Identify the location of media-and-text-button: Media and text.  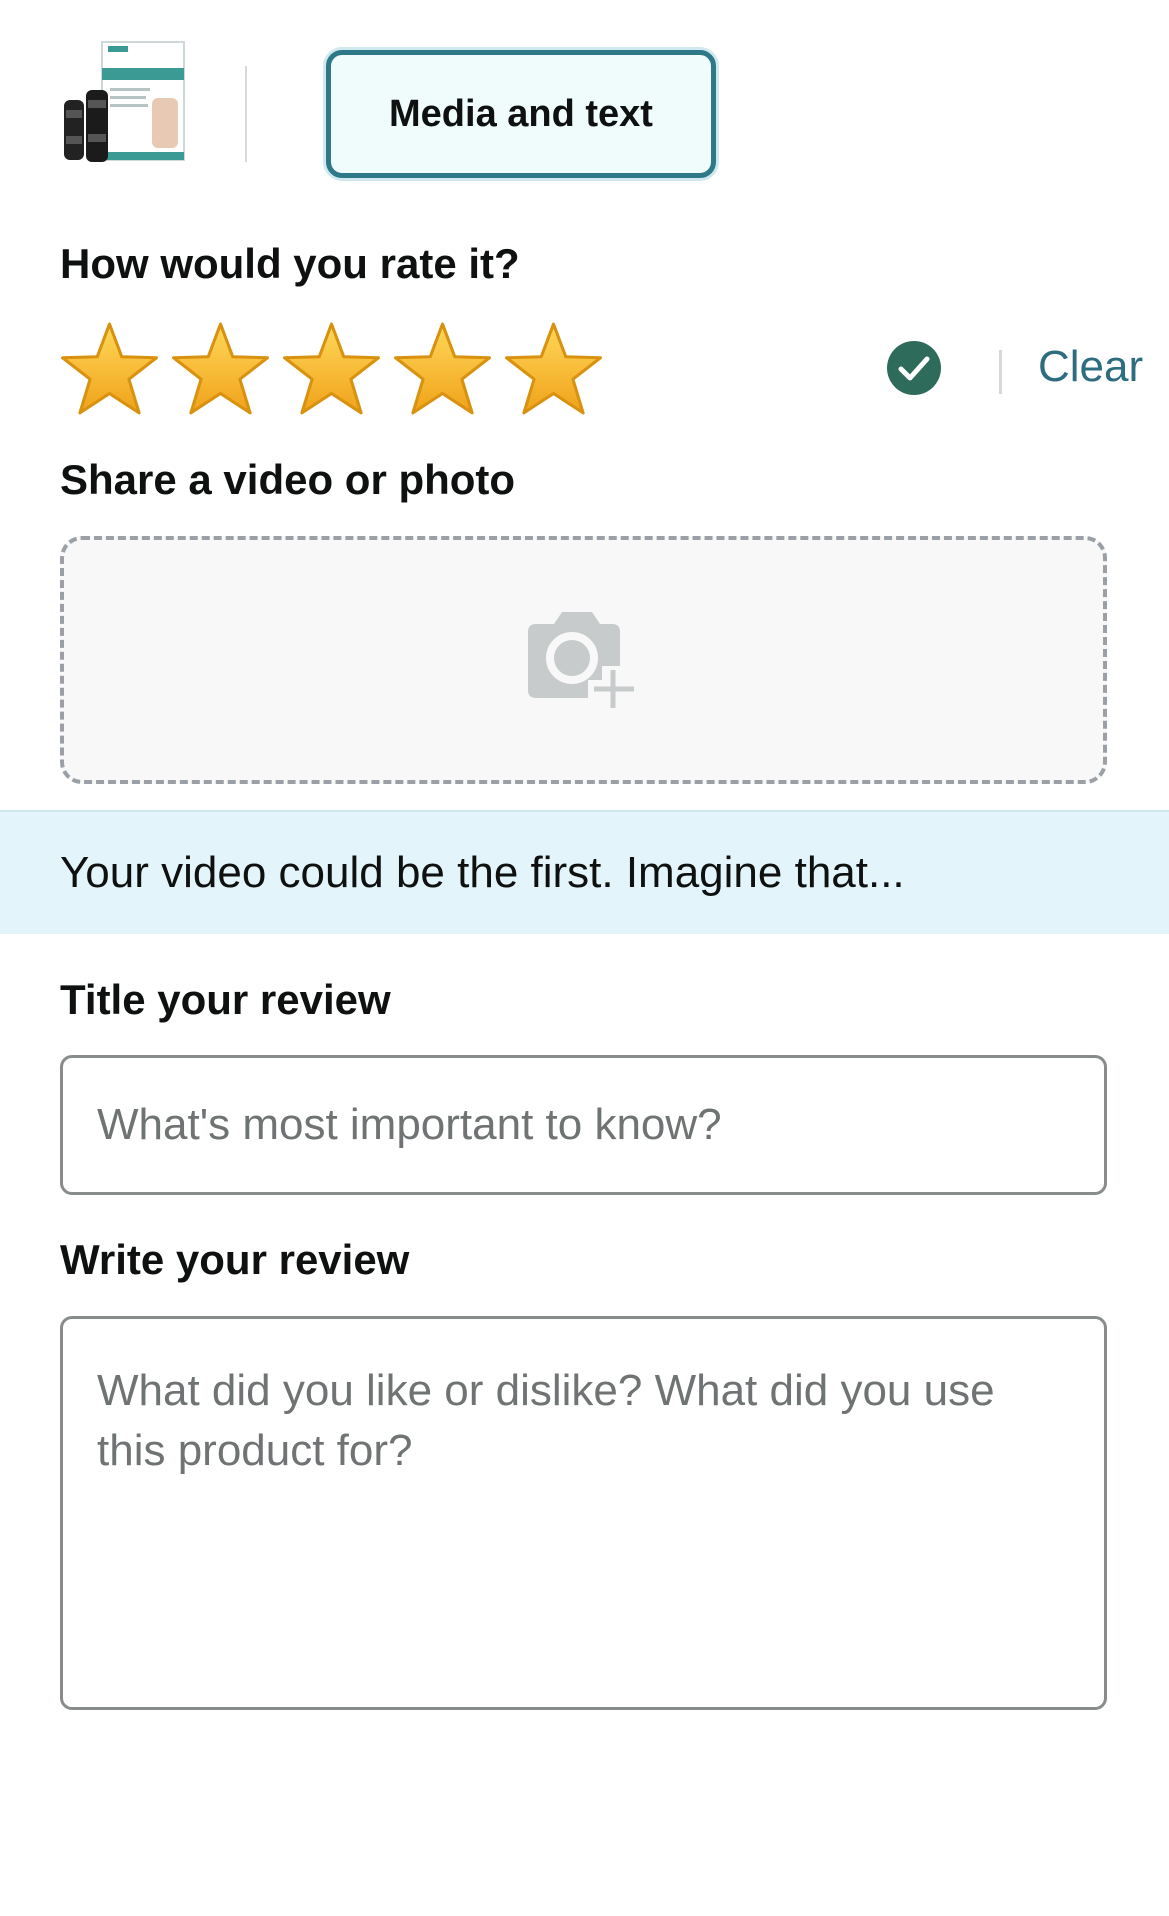
(521, 114).